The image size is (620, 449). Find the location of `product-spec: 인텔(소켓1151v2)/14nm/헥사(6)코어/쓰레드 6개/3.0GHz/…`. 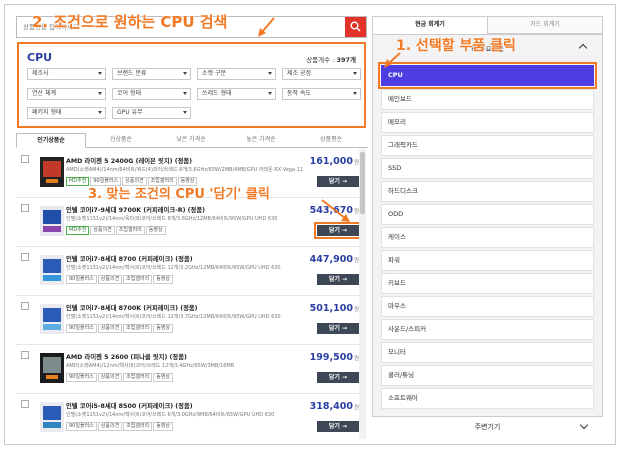

product-spec: 인텔(소켓1151v2)/14nm/헥사(6)코어/쓰레드 6개/3.0GHz/… is located at coordinates (170, 415).